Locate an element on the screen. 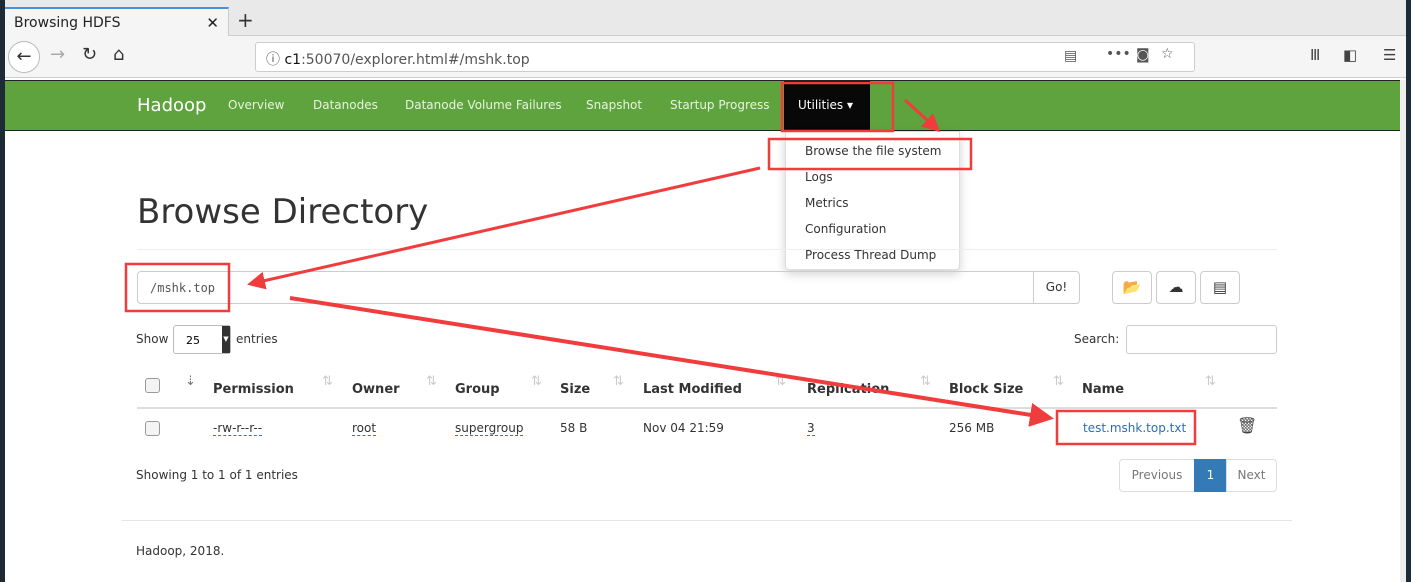 This screenshot has width=1411, height=582. scrollbar is located at coordinates (1403, 331).